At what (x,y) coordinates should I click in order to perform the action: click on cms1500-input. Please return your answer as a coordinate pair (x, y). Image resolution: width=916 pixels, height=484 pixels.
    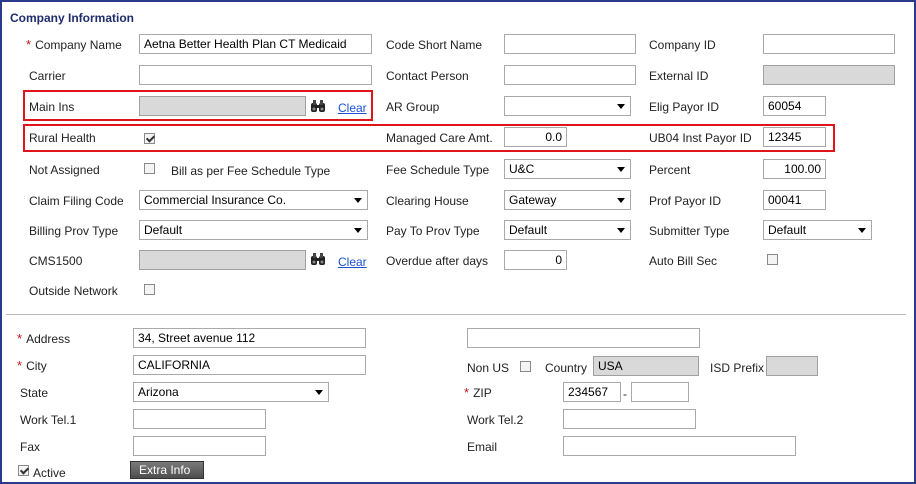
    Looking at the image, I should click on (222, 260).